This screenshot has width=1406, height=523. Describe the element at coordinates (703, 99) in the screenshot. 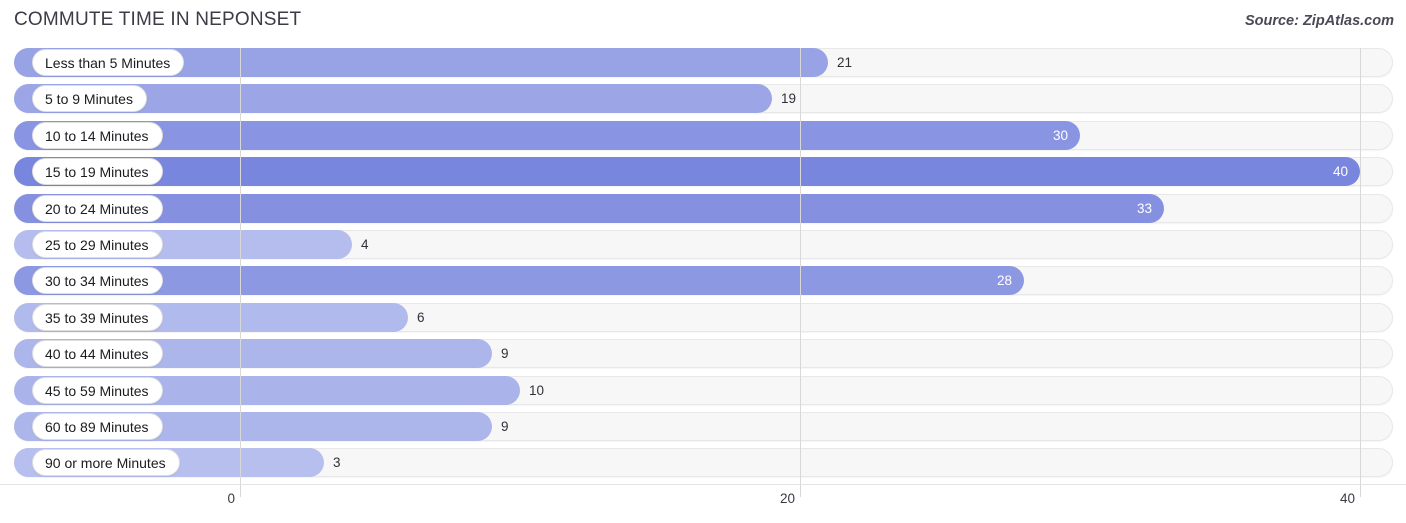

I see `bar-row: 19 5 to 9 Minutes` at that location.